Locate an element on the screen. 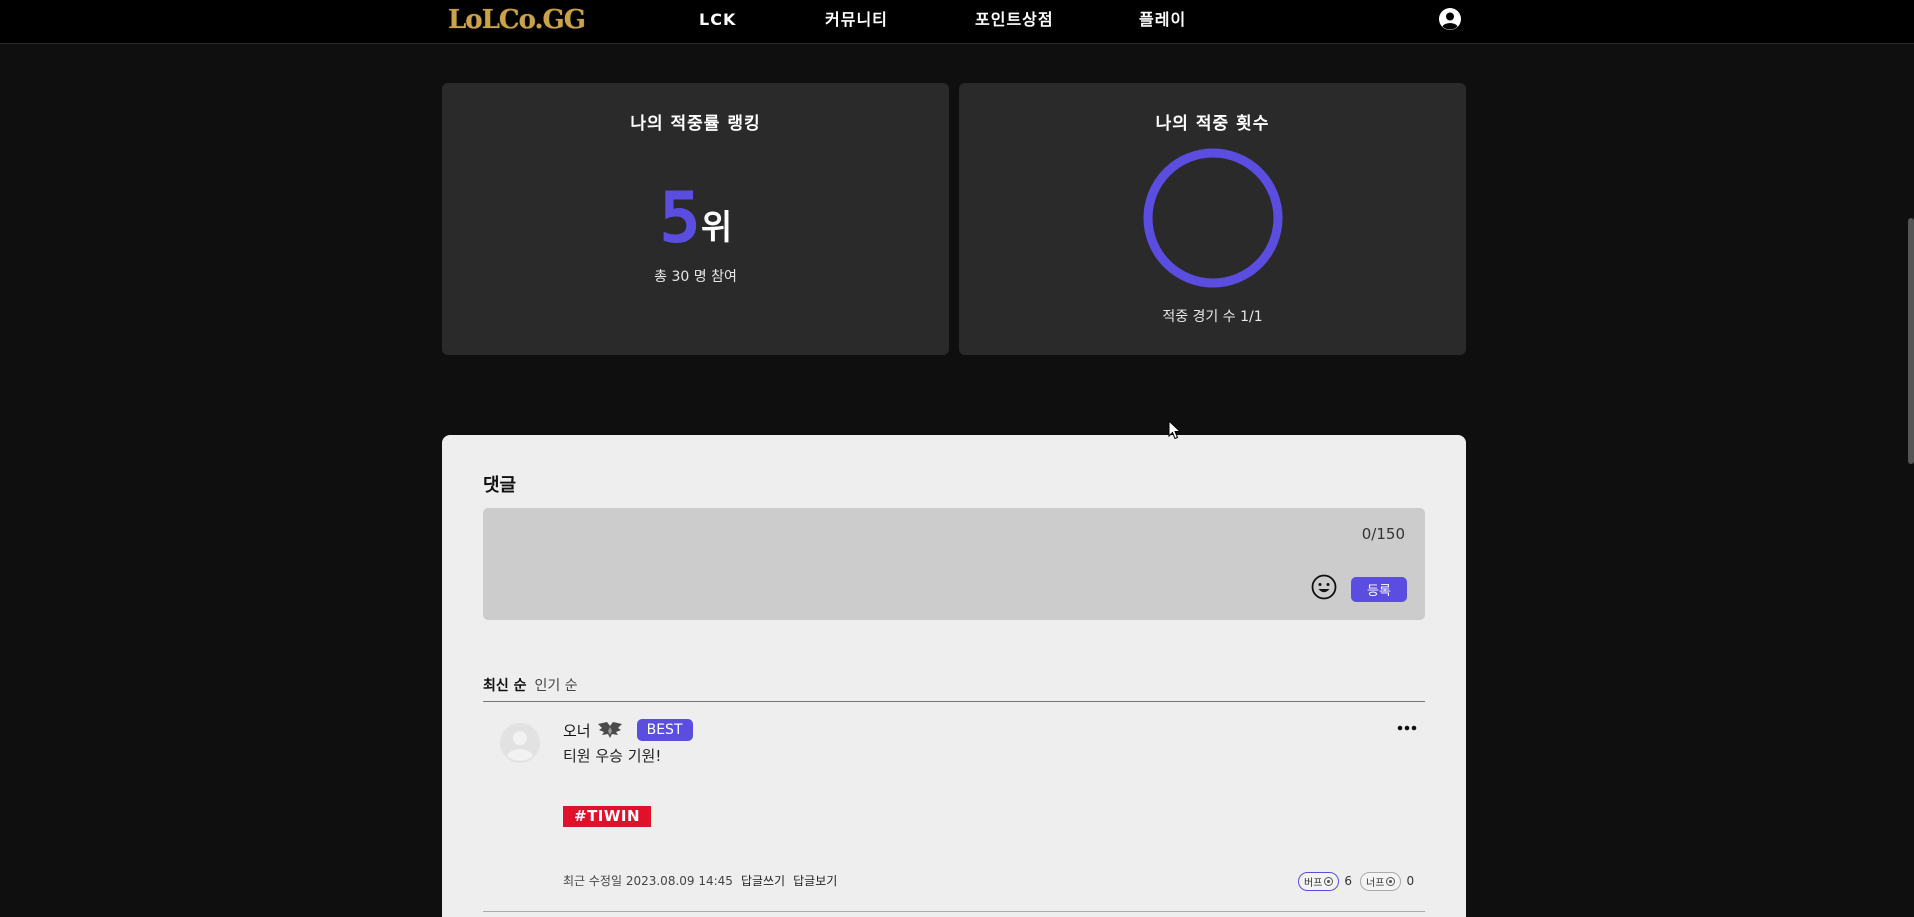 This screenshot has height=917, width=1914. buff-button: 버프 is located at coordinates (1319, 881).